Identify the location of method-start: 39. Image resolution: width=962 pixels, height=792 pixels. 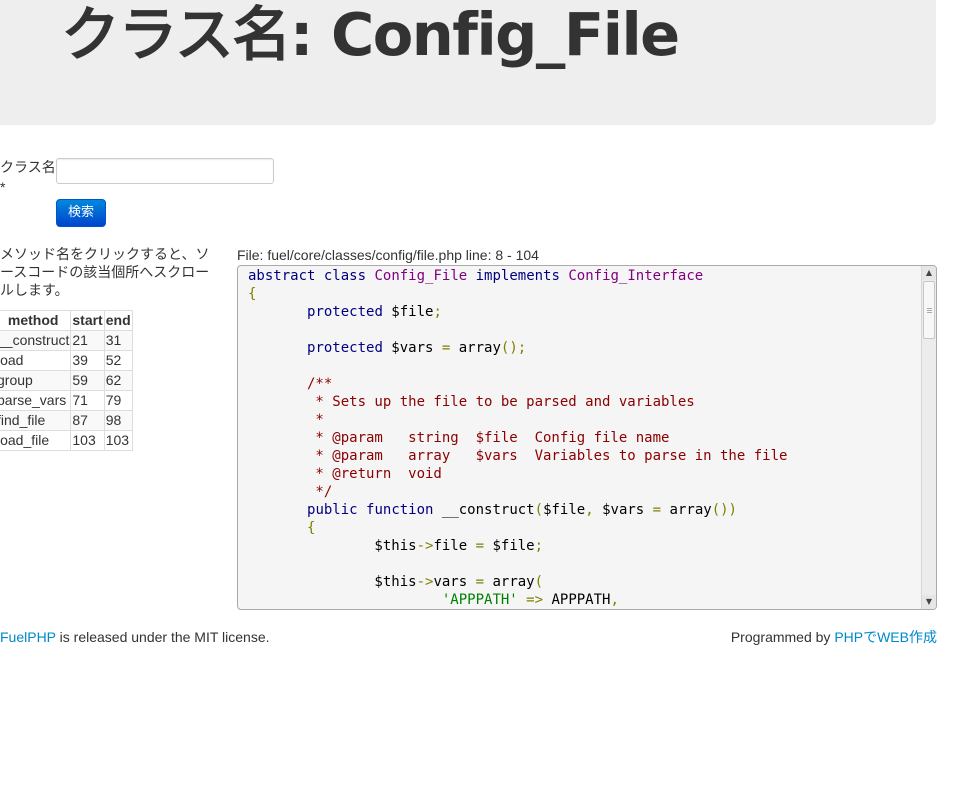
(87, 360).